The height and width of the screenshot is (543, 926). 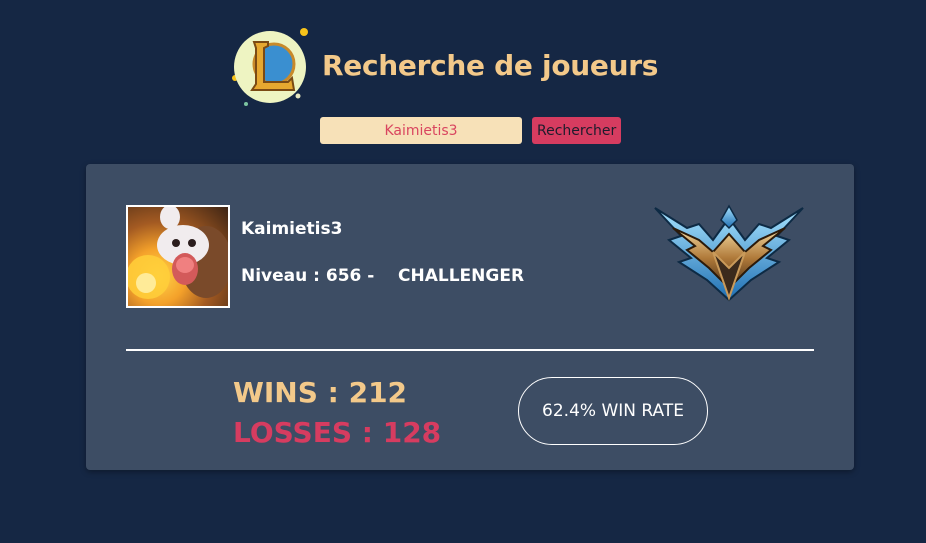 What do you see at coordinates (178, 256) in the screenshot?
I see `poro-profile-icon` at bounding box center [178, 256].